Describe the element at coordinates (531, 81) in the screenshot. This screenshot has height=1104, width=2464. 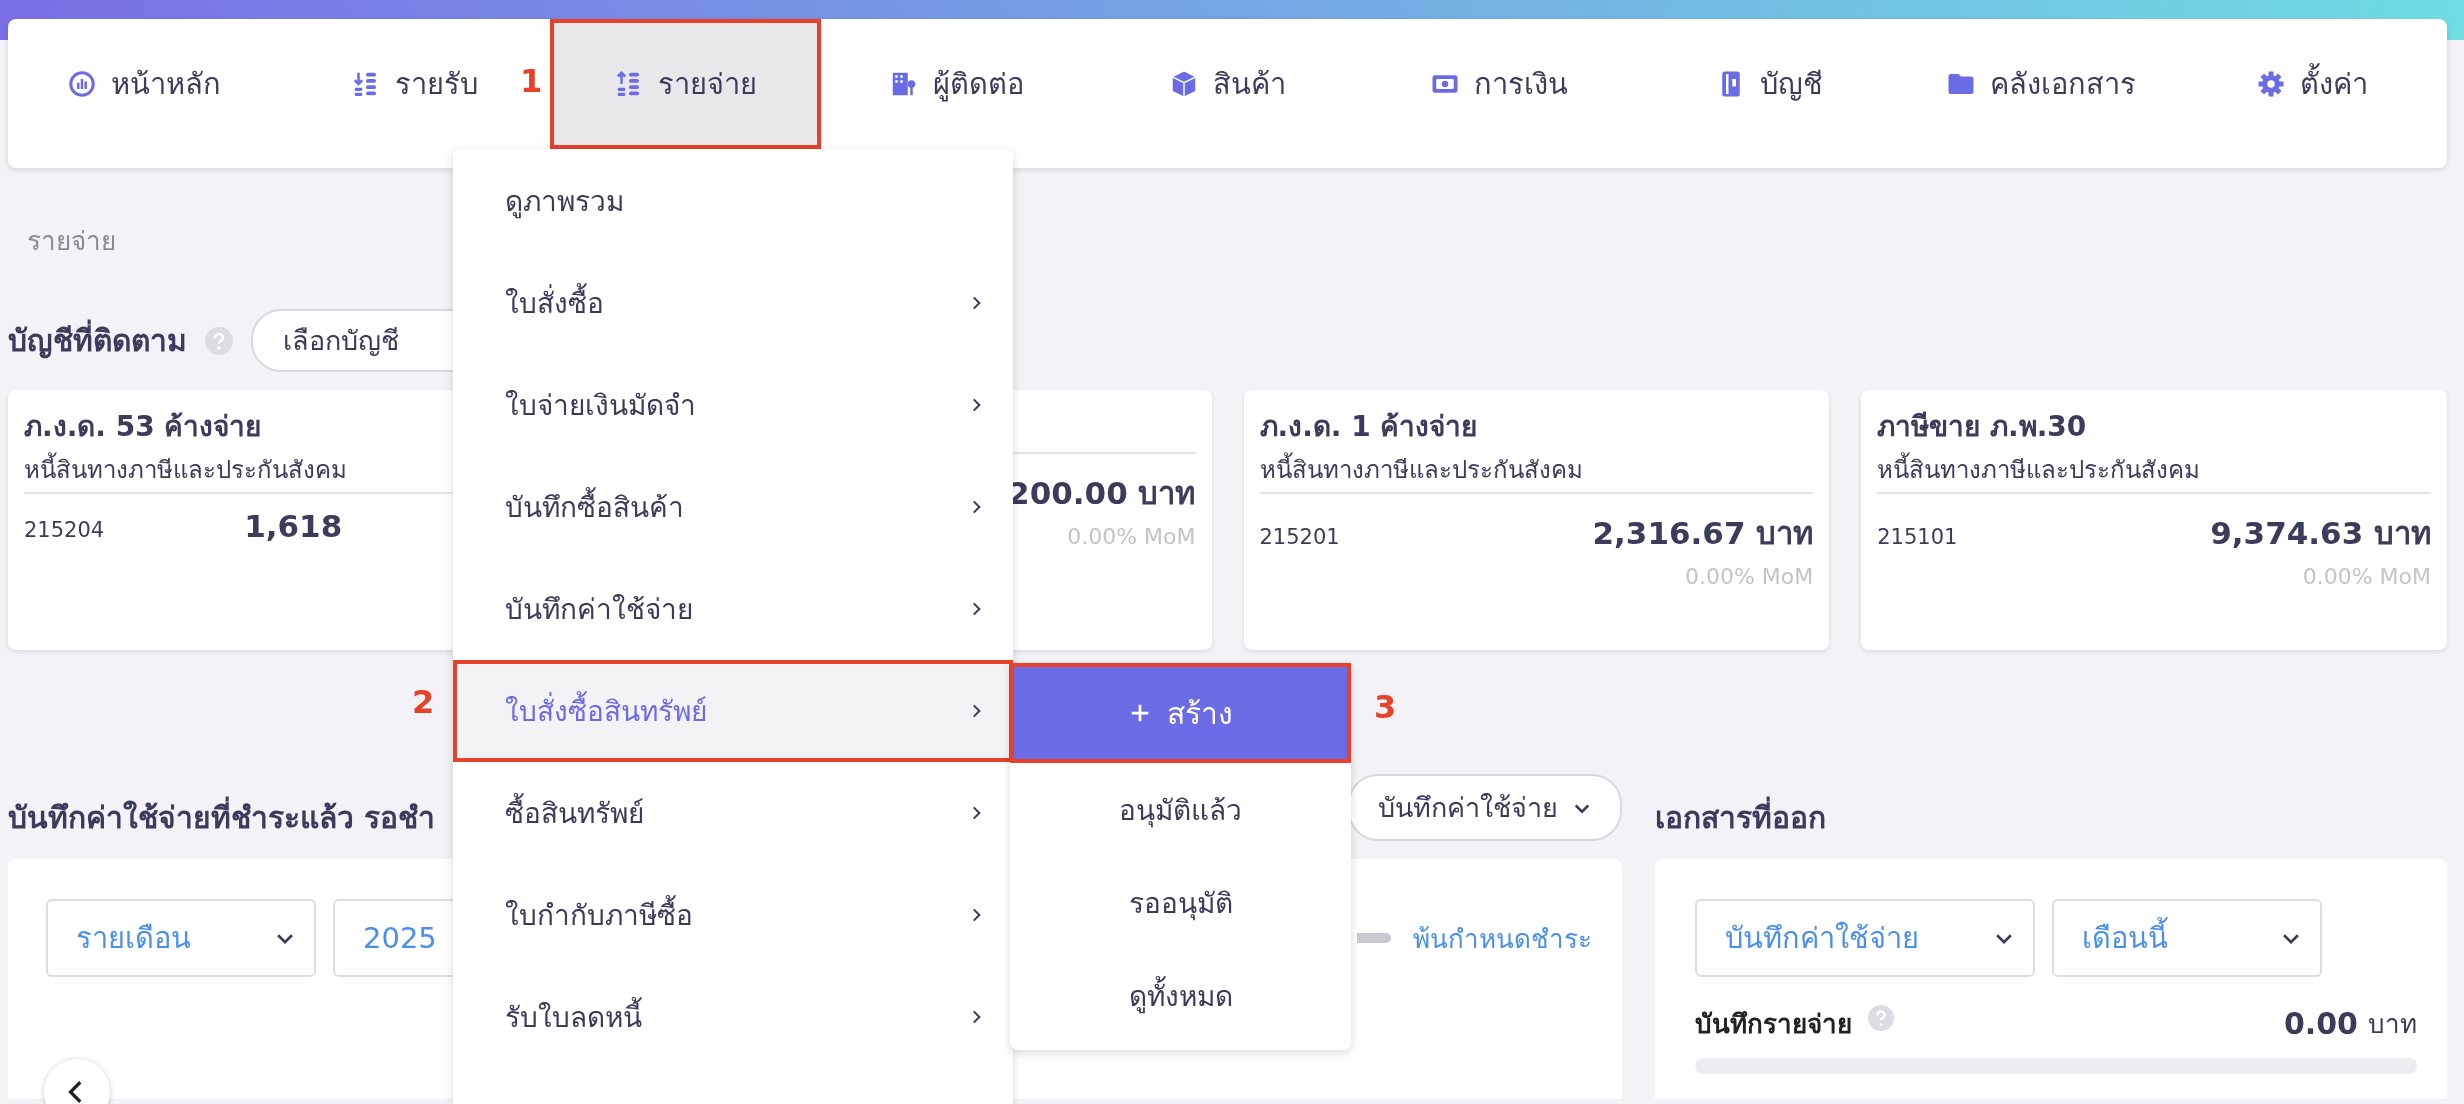
I see `step-number: 1` at that location.